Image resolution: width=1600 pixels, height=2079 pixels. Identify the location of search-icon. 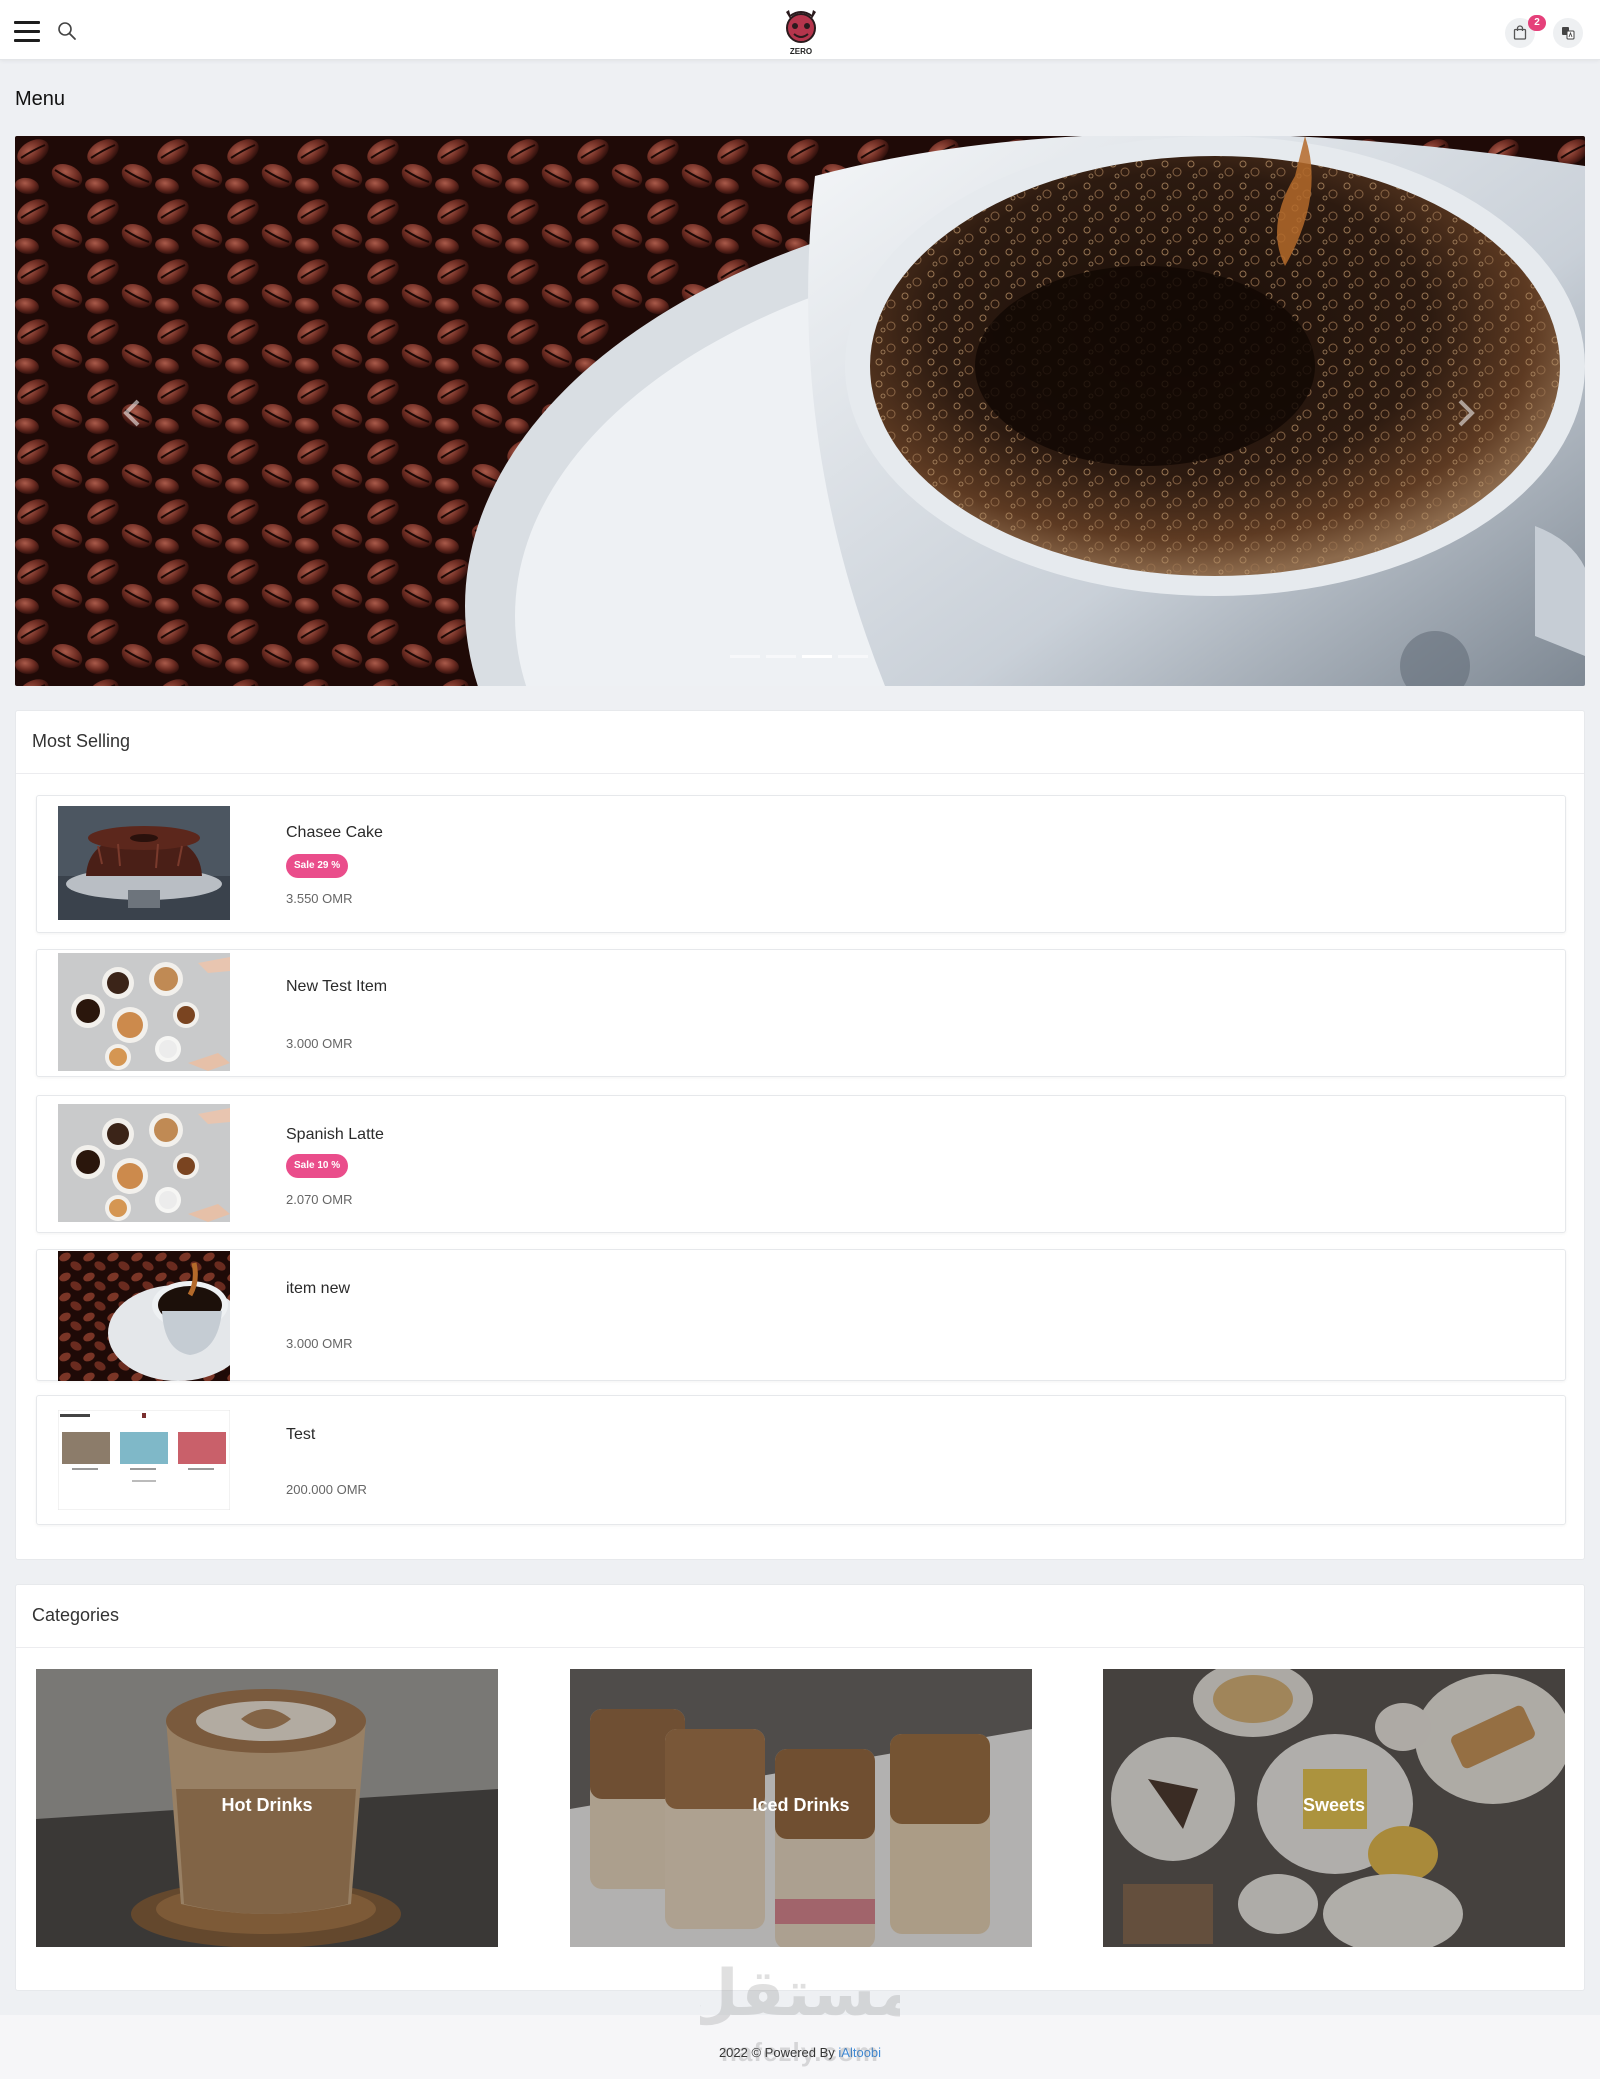
(67, 31).